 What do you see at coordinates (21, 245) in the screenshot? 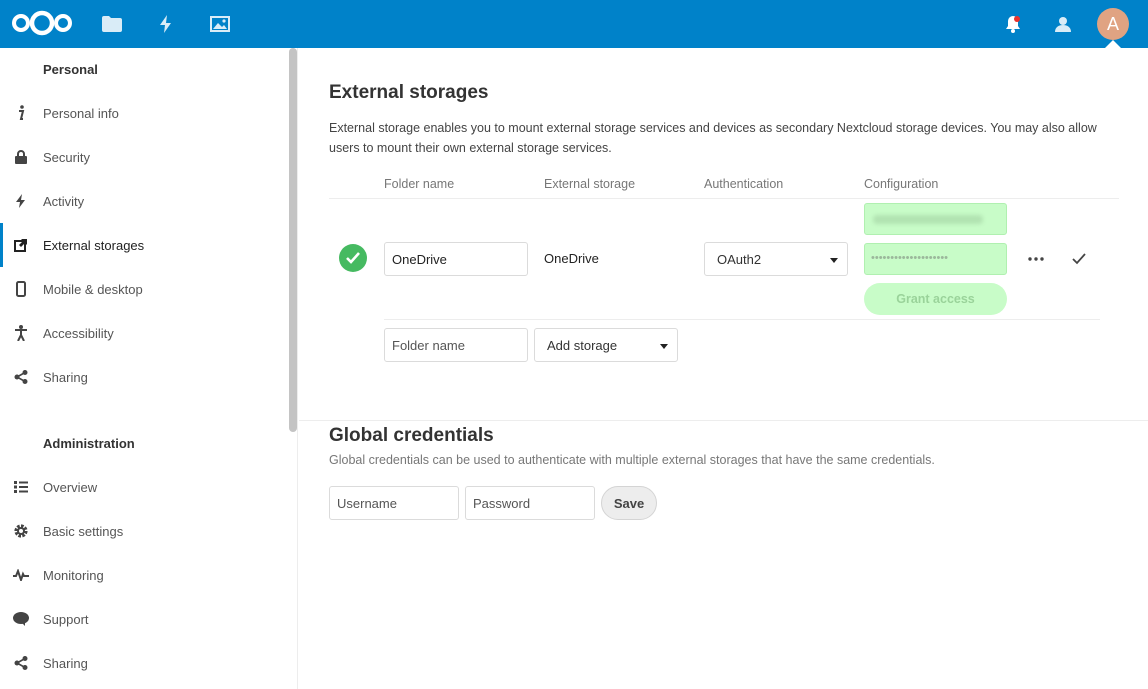
I see `external-link-icon` at bounding box center [21, 245].